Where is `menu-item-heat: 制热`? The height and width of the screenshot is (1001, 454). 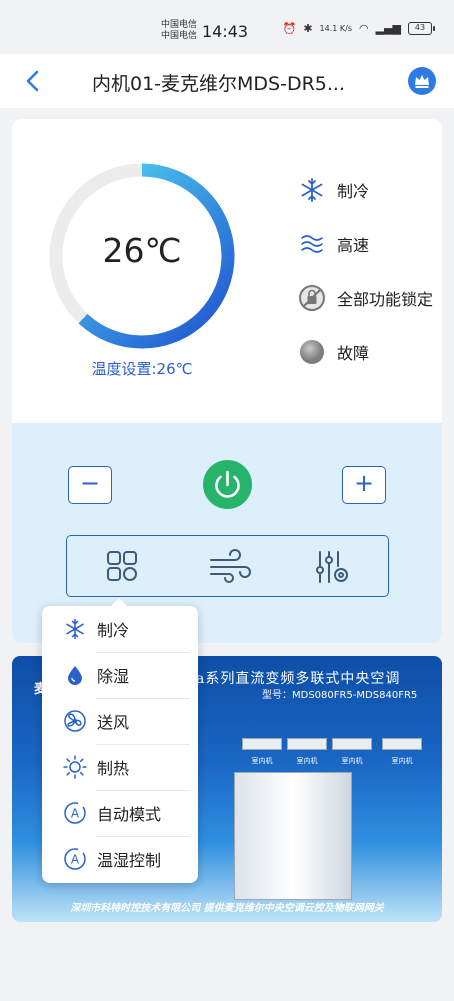
menu-item-heat: 制热 is located at coordinates (120, 767).